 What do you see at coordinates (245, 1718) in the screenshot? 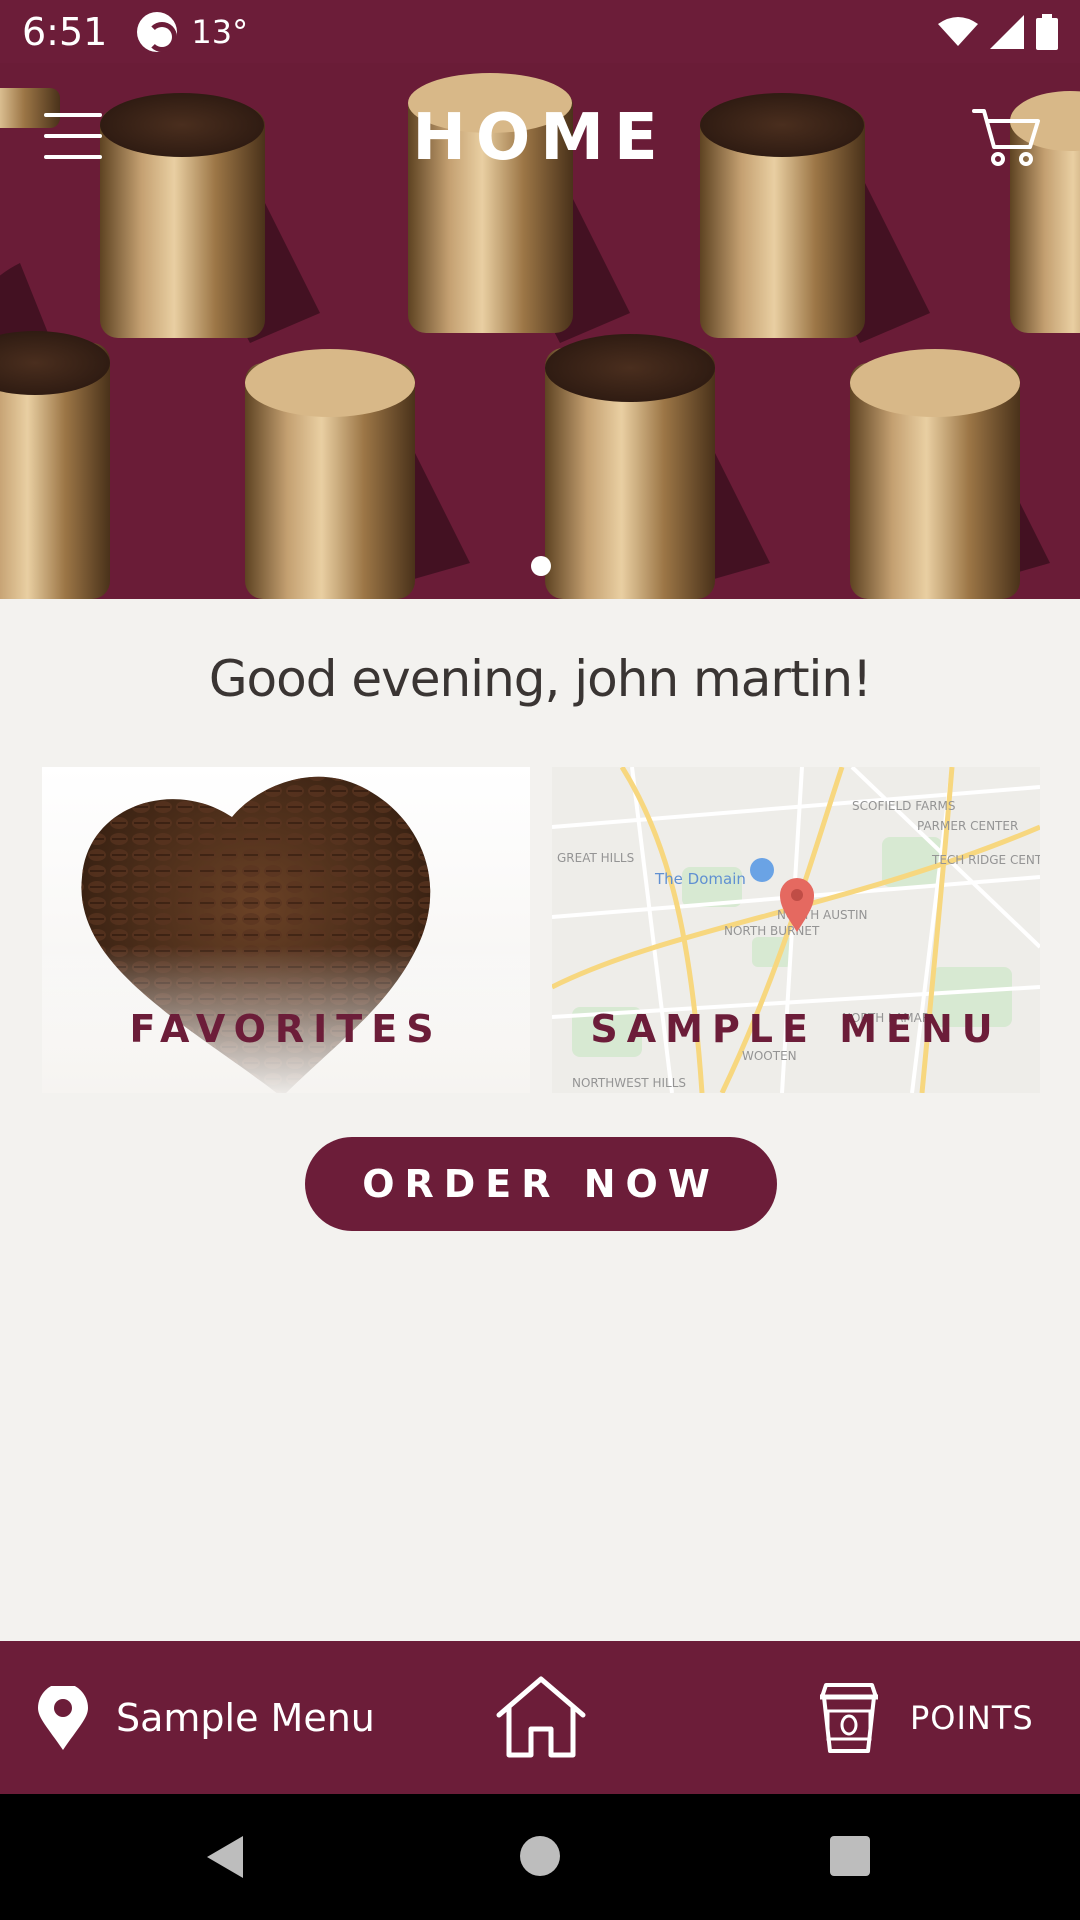
I see `nav-location-label: Sample Menu` at bounding box center [245, 1718].